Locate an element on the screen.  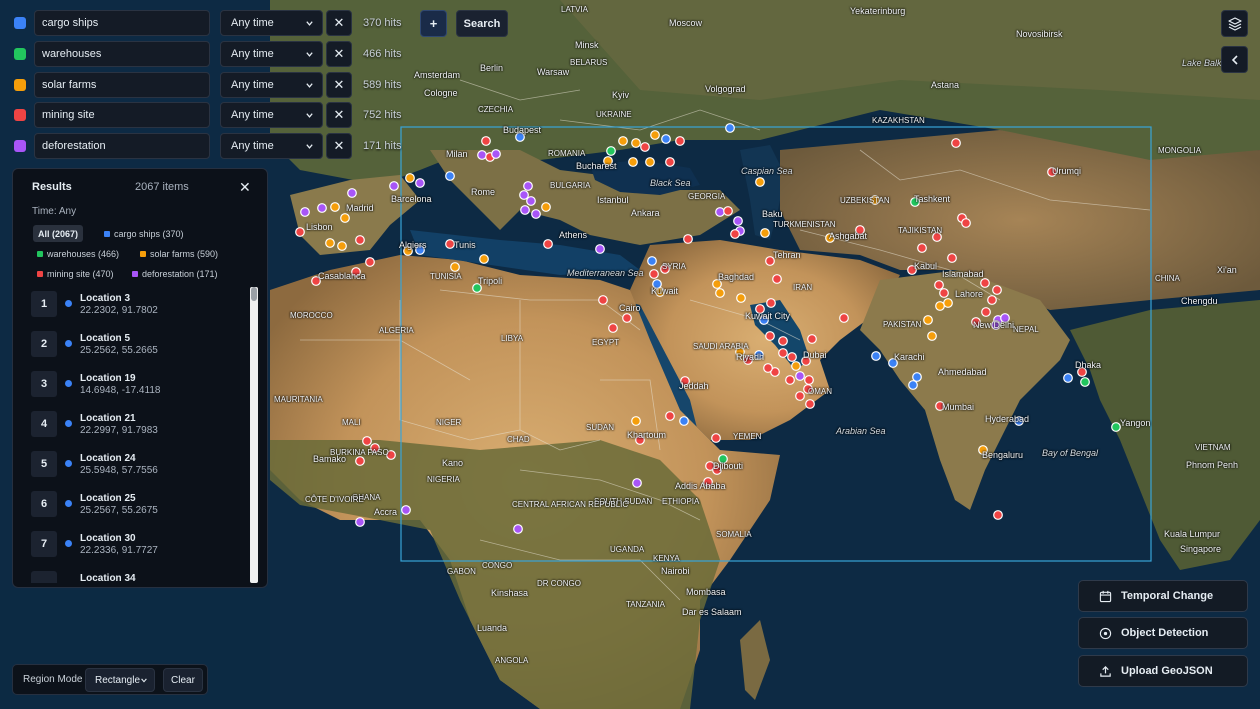
result-item: Location 34 is located at coordinates (140, 575).